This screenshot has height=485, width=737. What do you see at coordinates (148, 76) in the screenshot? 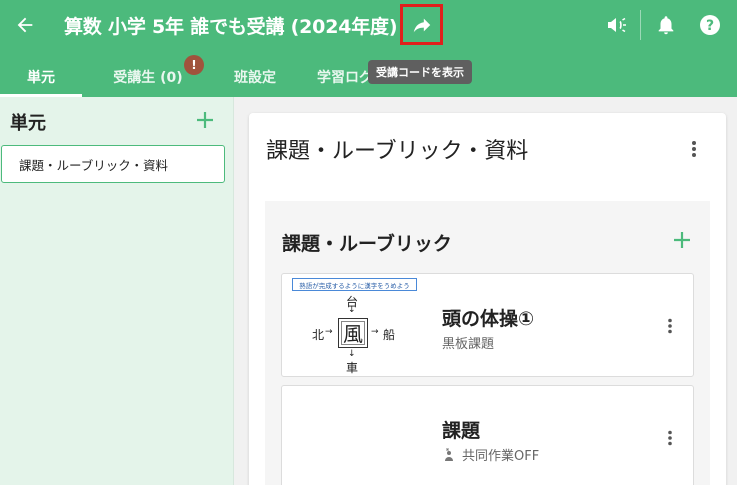
I see `tab-students: 受講生 (0)` at bounding box center [148, 76].